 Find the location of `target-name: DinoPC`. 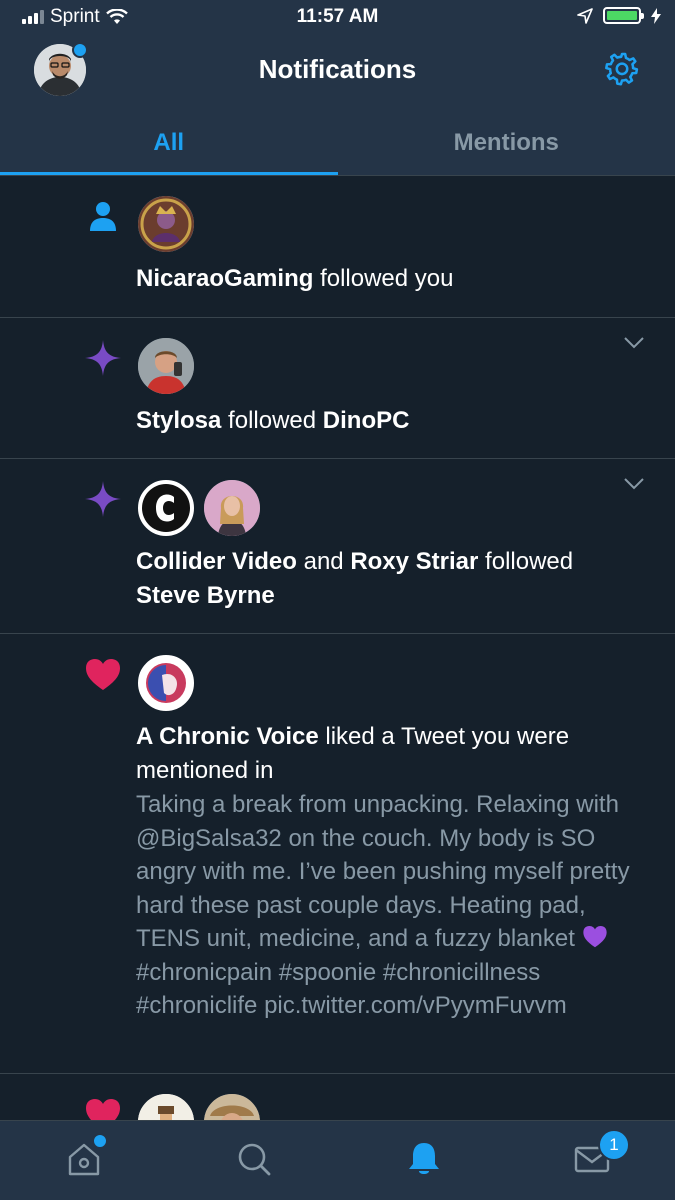

target-name: DinoPC is located at coordinates (366, 420).